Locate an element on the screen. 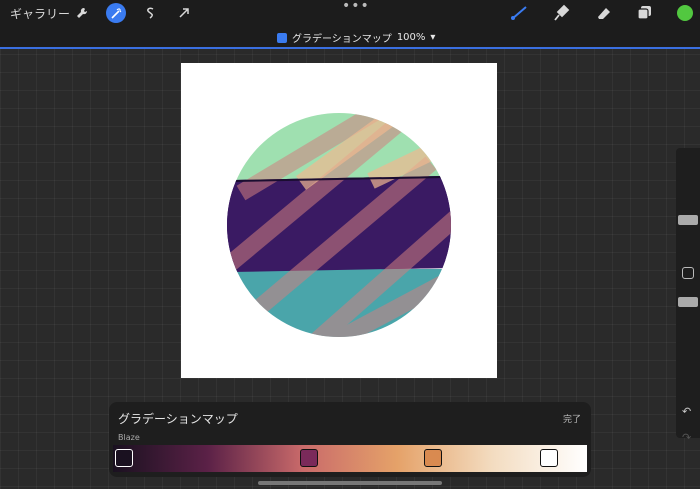 This screenshot has width=700, height=489. home-indicator is located at coordinates (350, 483).